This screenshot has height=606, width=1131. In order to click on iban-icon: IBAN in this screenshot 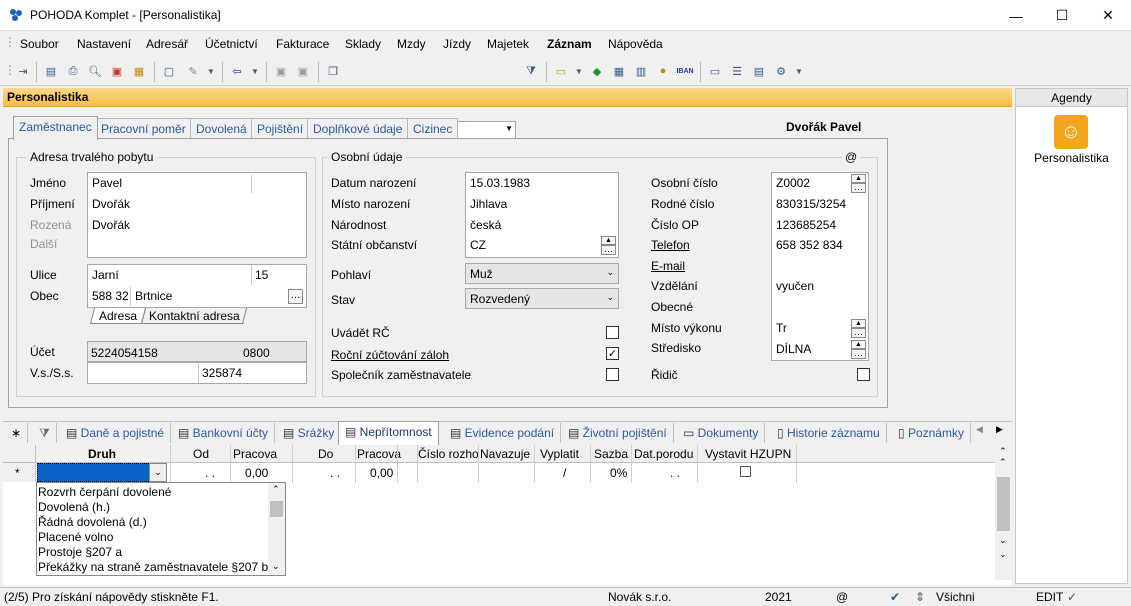, I will do `click(685, 71)`.